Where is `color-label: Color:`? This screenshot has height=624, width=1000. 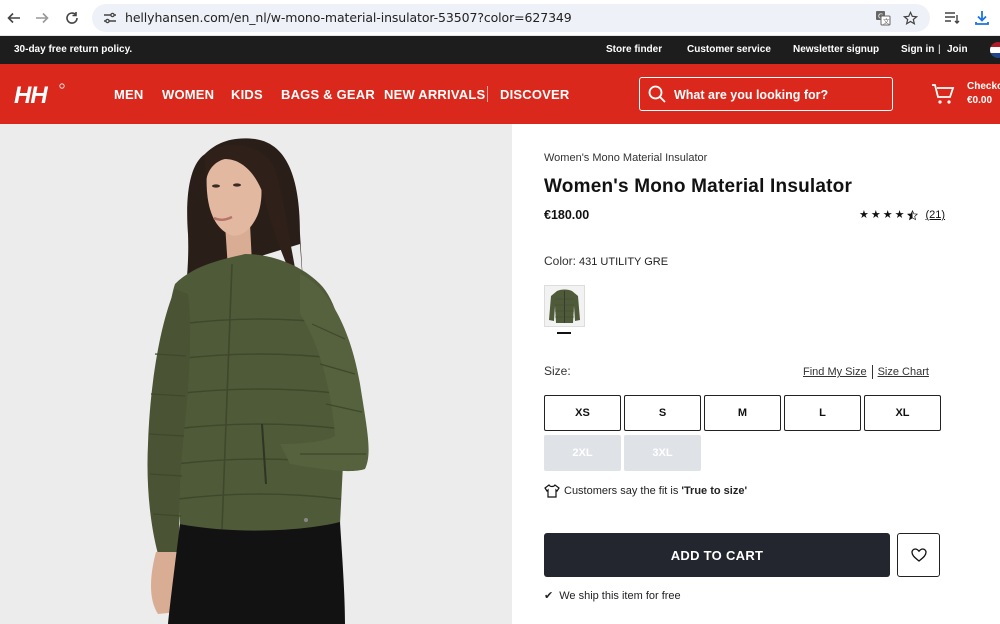 color-label: Color: is located at coordinates (560, 261).